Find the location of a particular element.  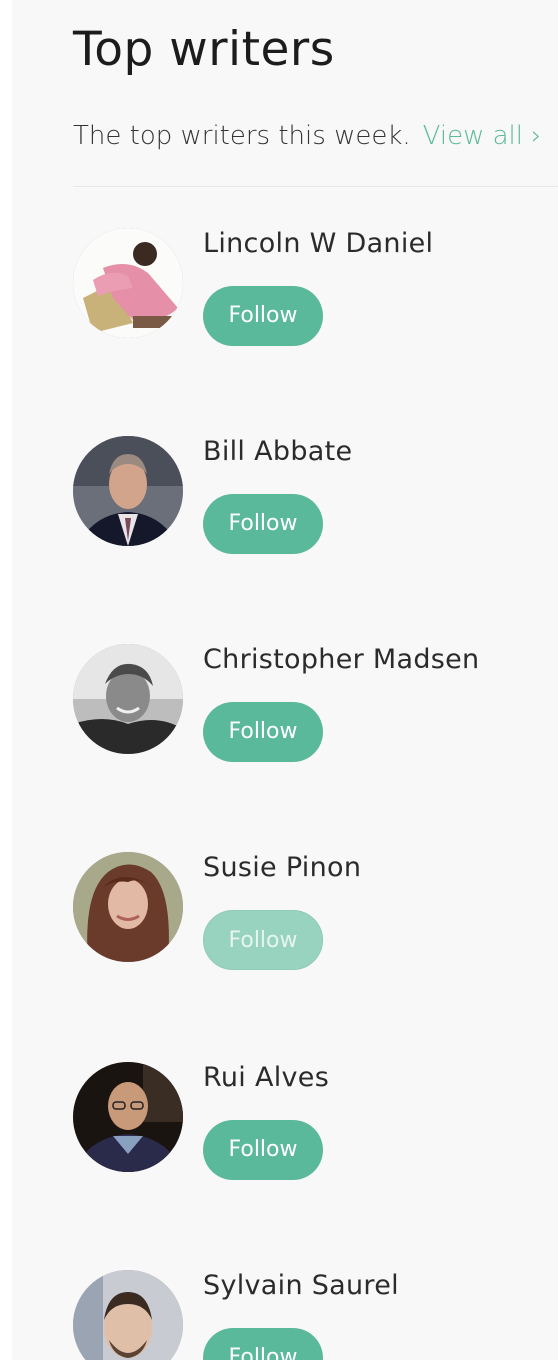

writer-item: Susie Pinon Follow is located at coordinates (308, 912).